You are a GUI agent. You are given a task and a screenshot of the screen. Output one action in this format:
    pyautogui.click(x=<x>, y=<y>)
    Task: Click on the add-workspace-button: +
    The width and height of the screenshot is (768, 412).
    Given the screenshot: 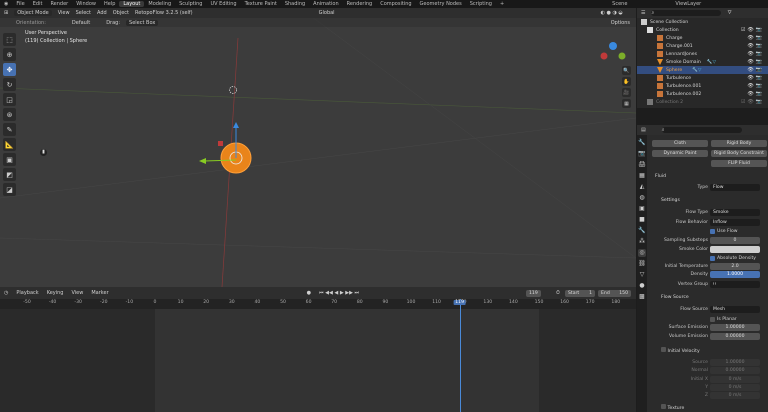 What is the action you would take?
    pyautogui.click(x=502, y=4)
    